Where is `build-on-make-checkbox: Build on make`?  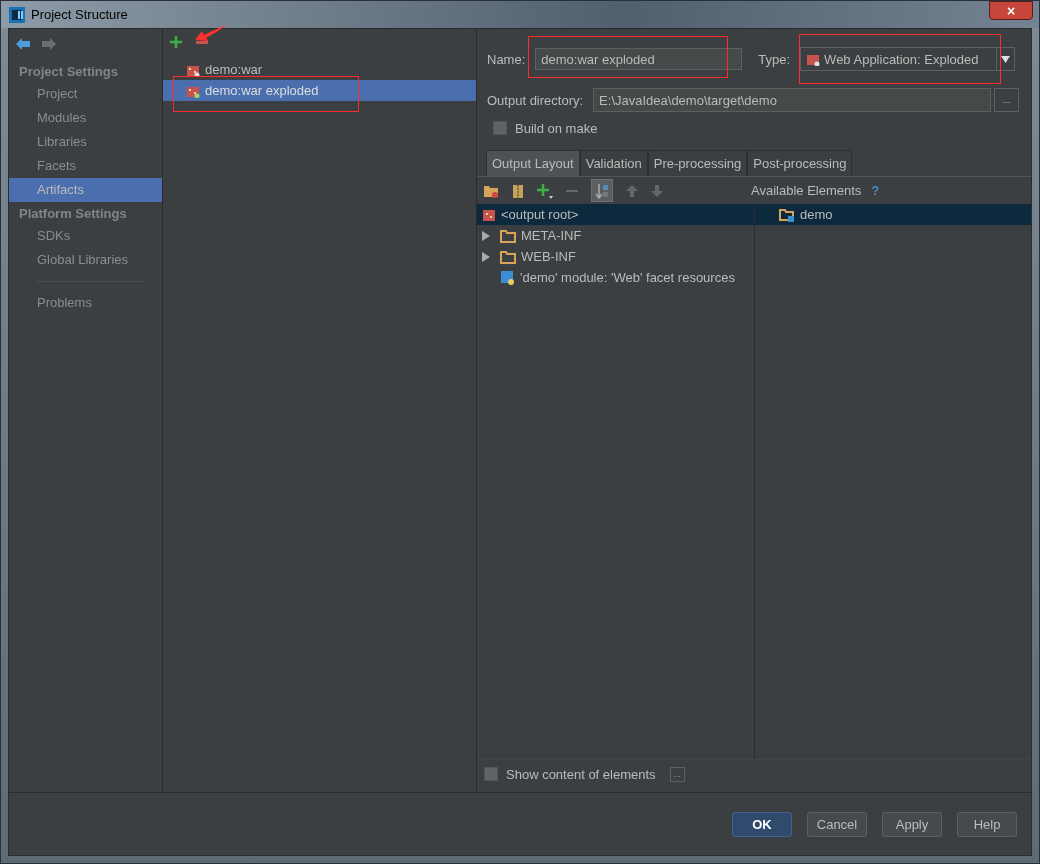
build-on-make-checkbox: Build on make is located at coordinates (754, 128).